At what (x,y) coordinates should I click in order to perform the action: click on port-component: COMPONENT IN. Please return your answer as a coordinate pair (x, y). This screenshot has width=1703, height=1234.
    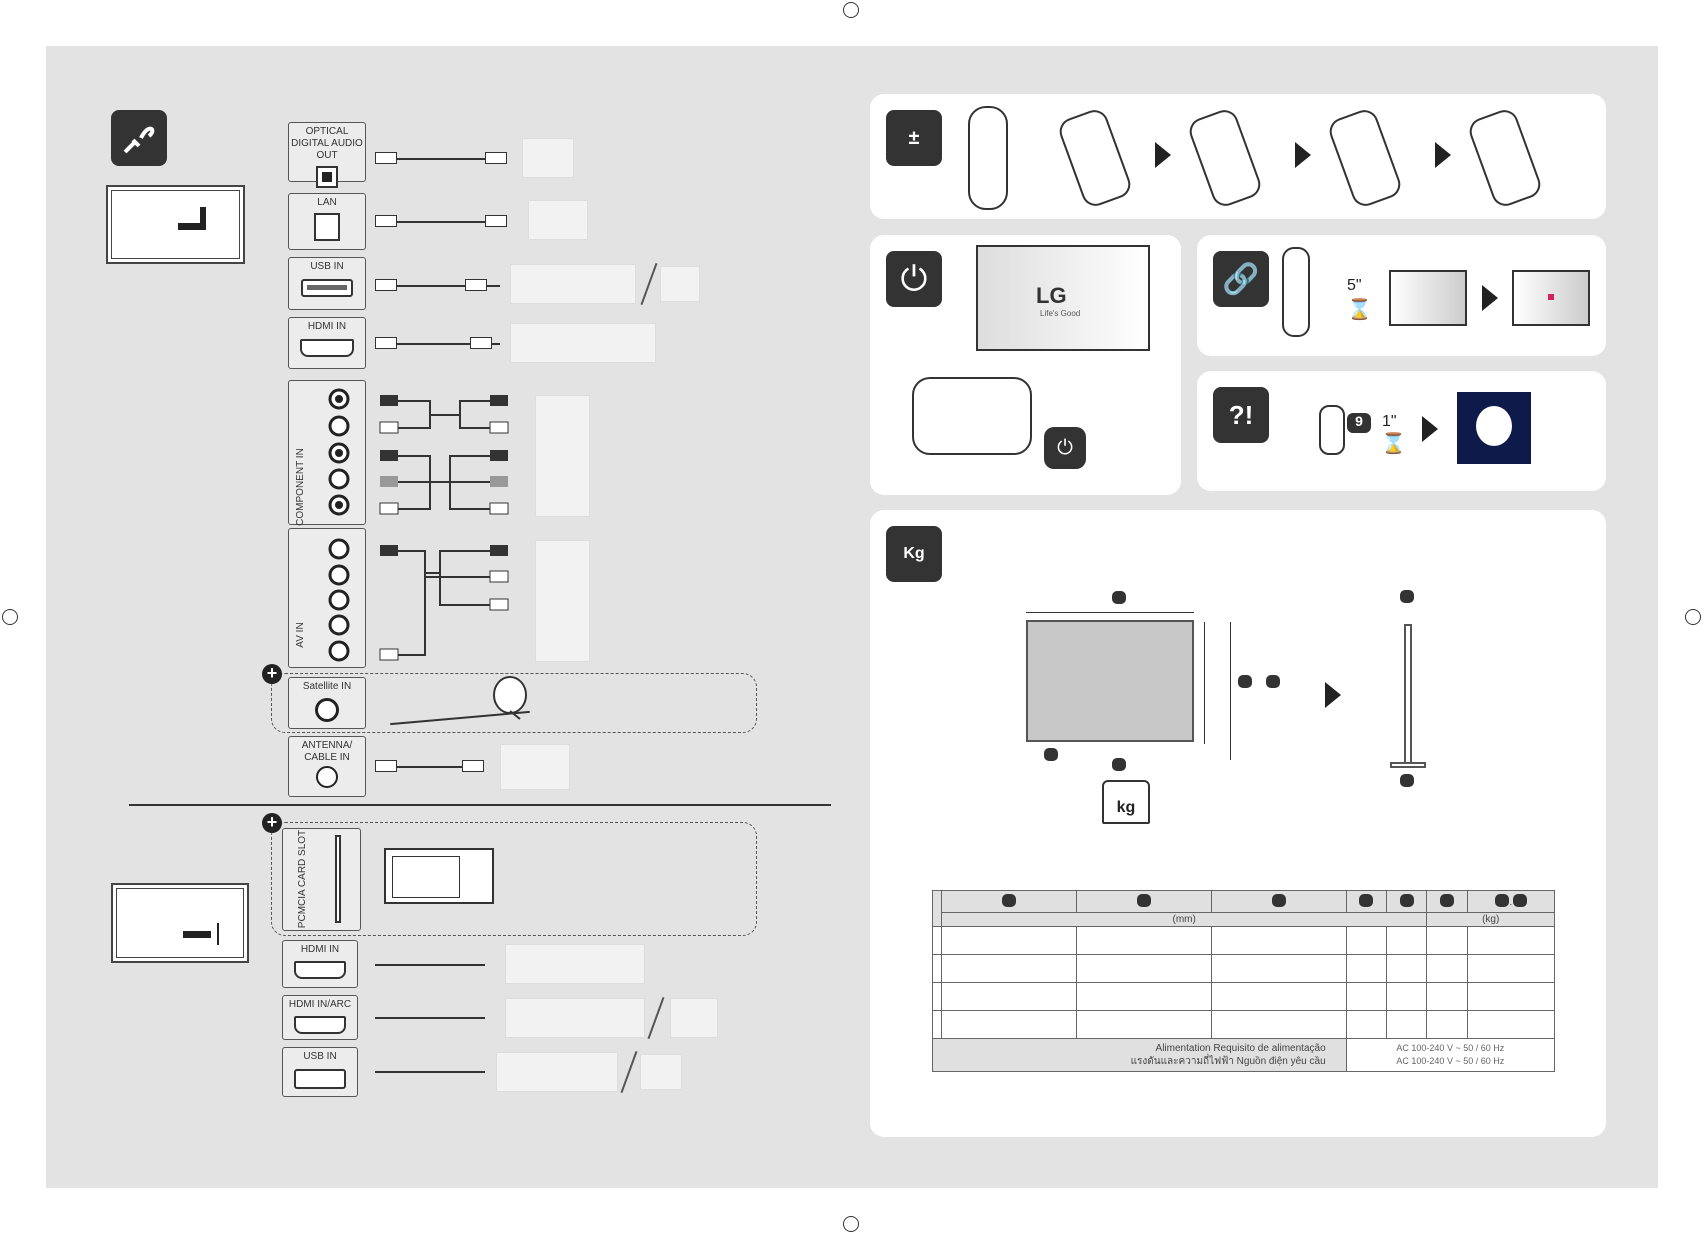
    Looking at the image, I should click on (327, 453).